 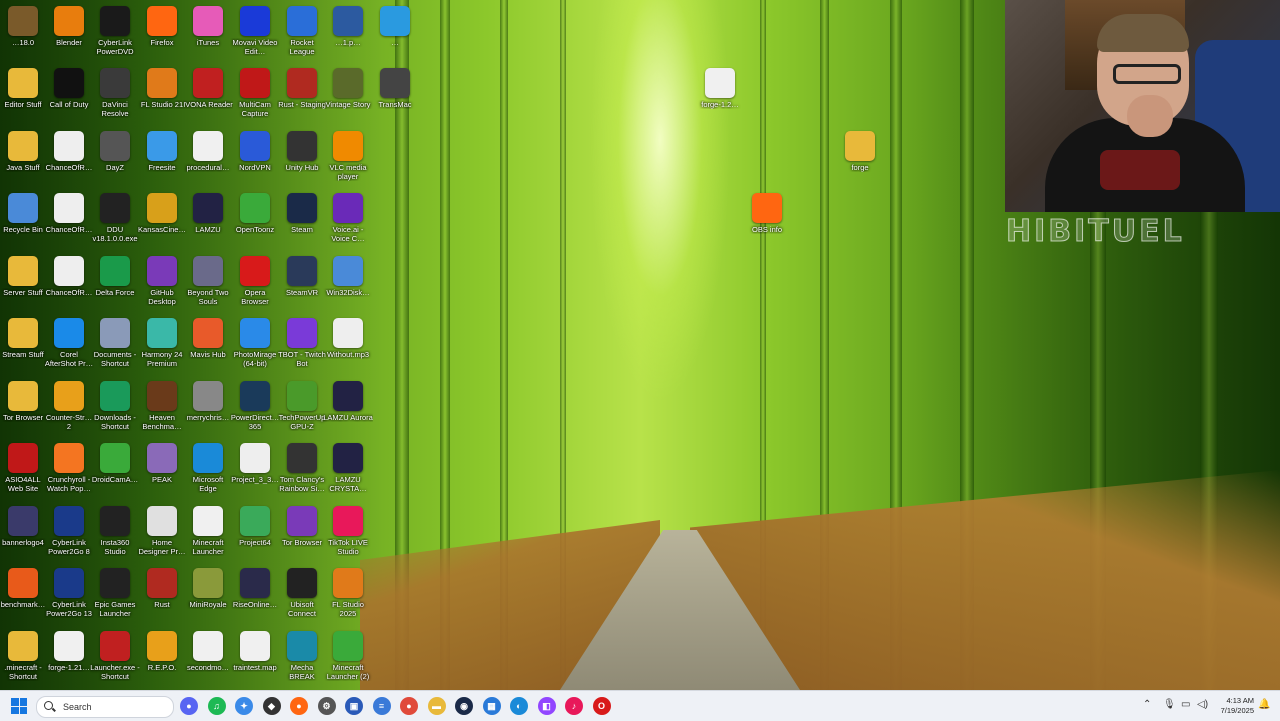 What do you see at coordinates (69, 99) in the screenshot?
I see `desktop-icon: Call of Duty` at bounding box center [69, 99].